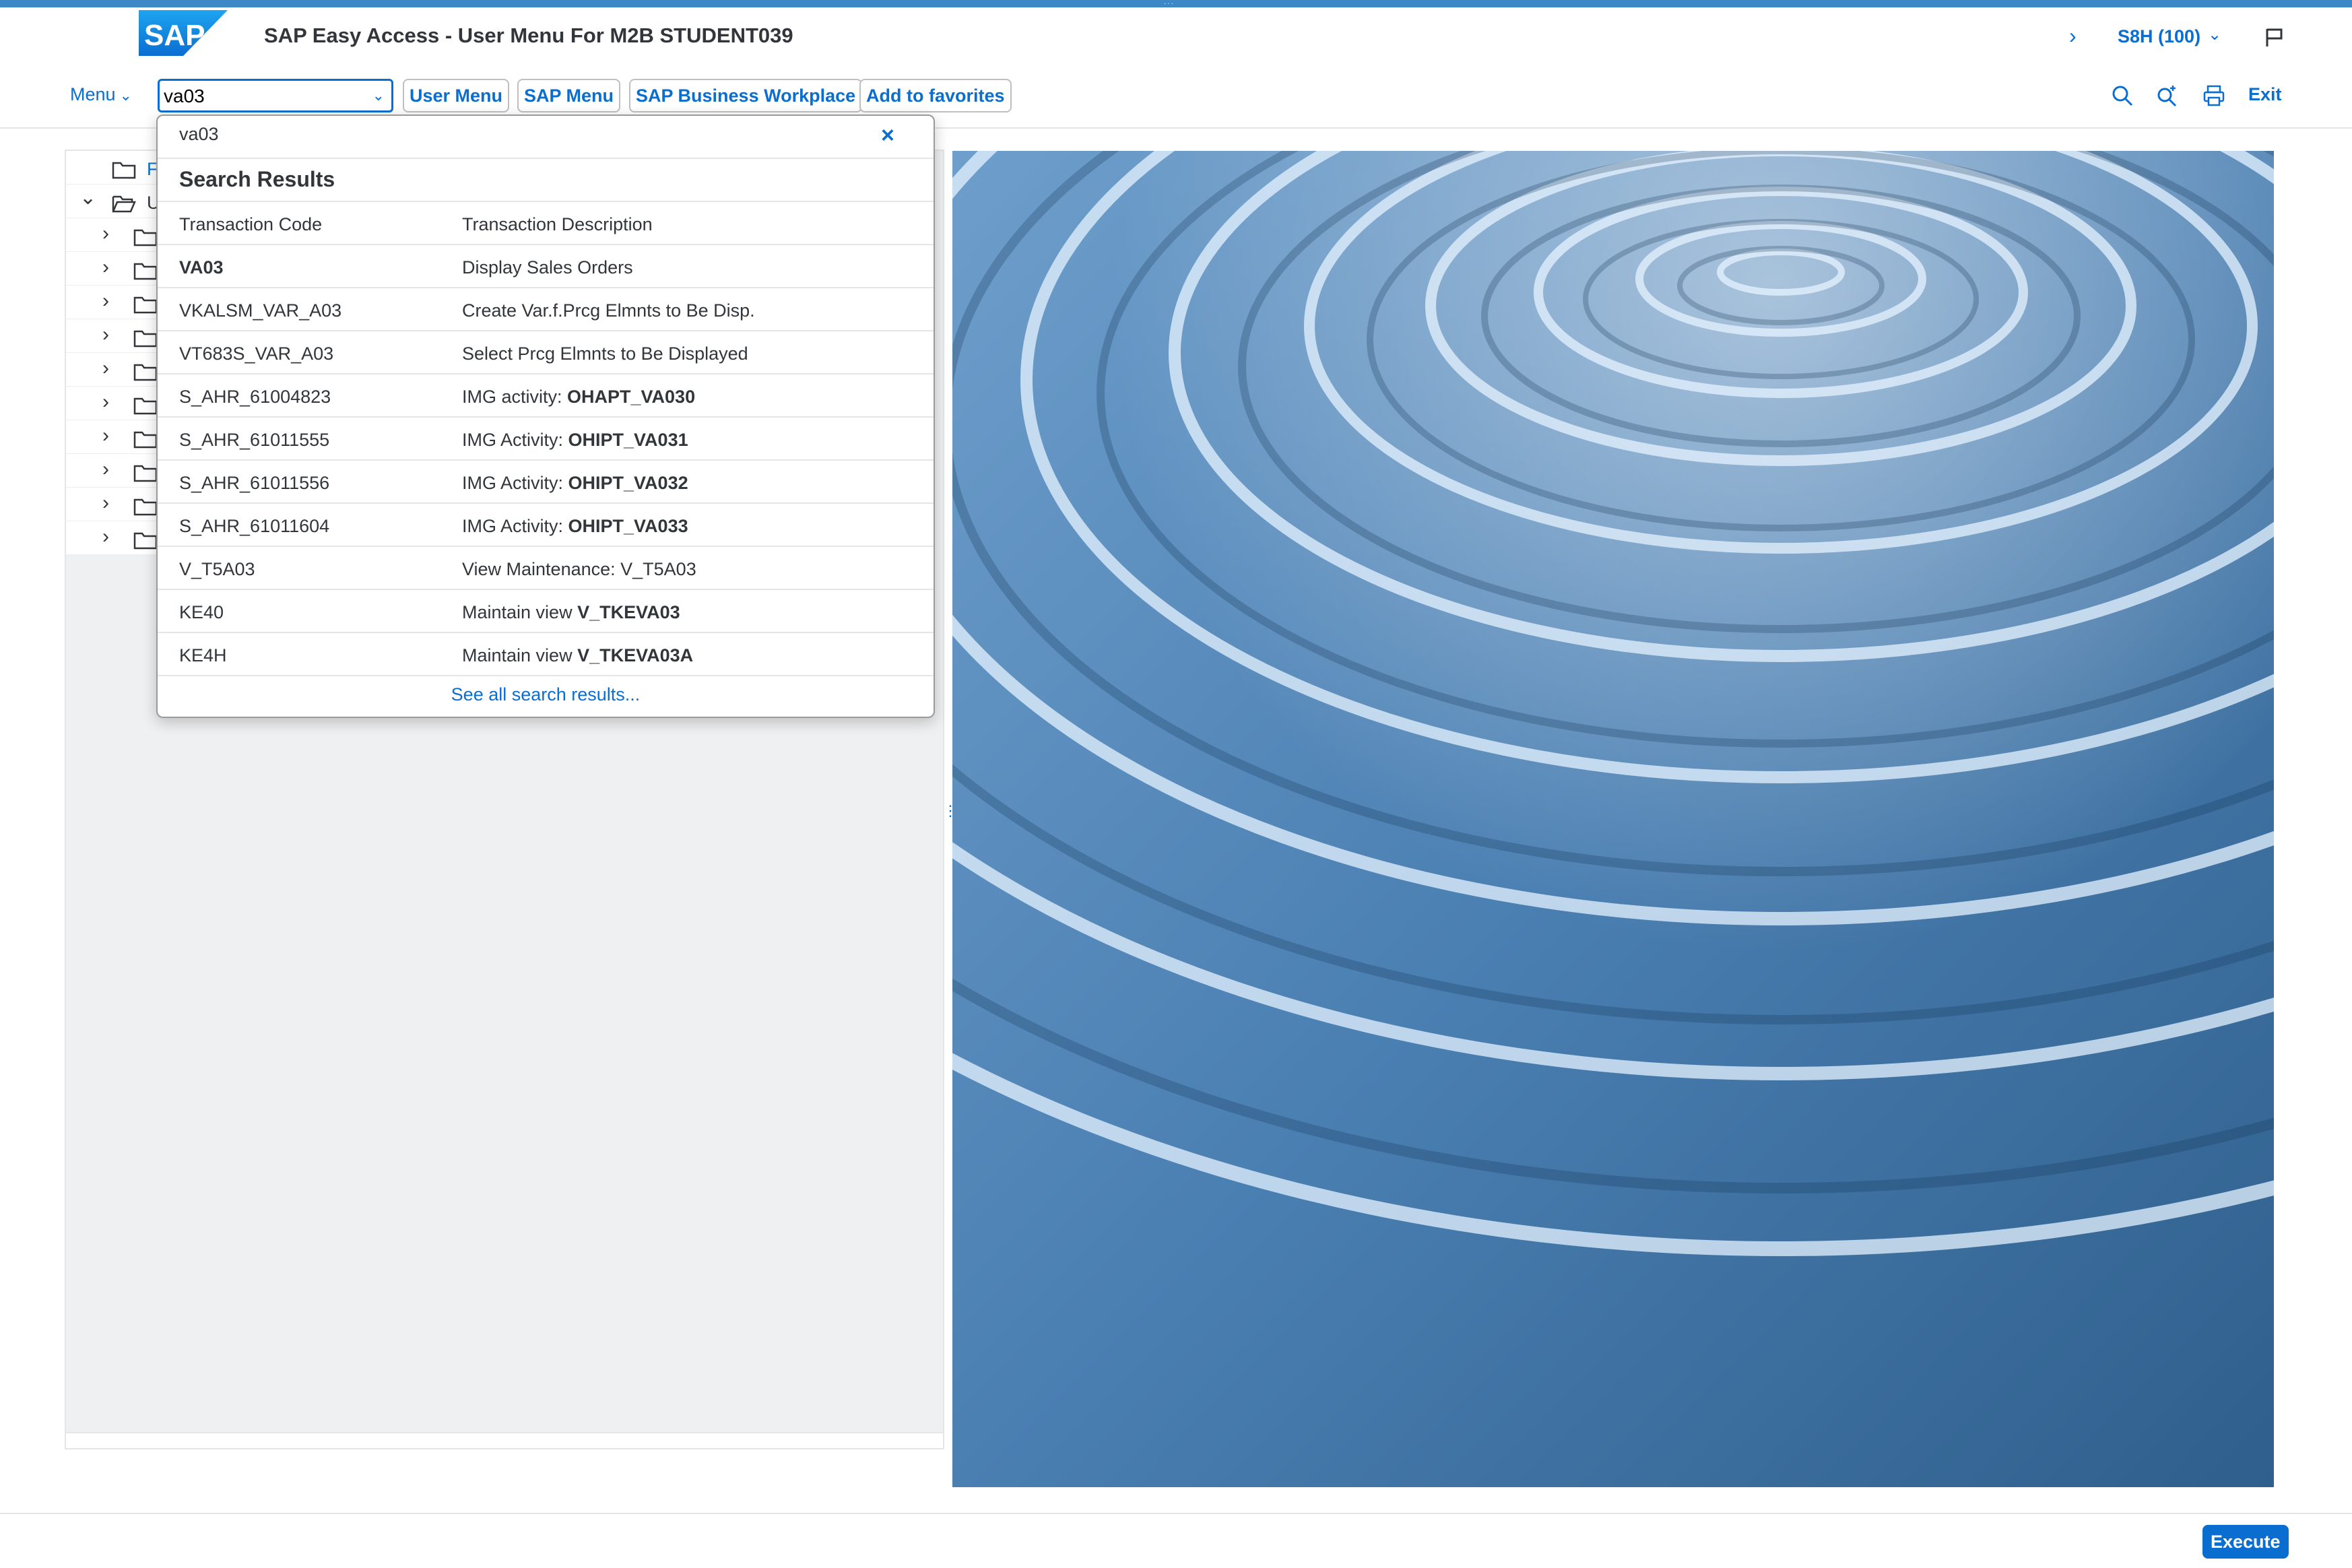 The height and width of the screenshot is (1568, 2352). I want to click on user-menu-button: User Menu, so click(456, 95).